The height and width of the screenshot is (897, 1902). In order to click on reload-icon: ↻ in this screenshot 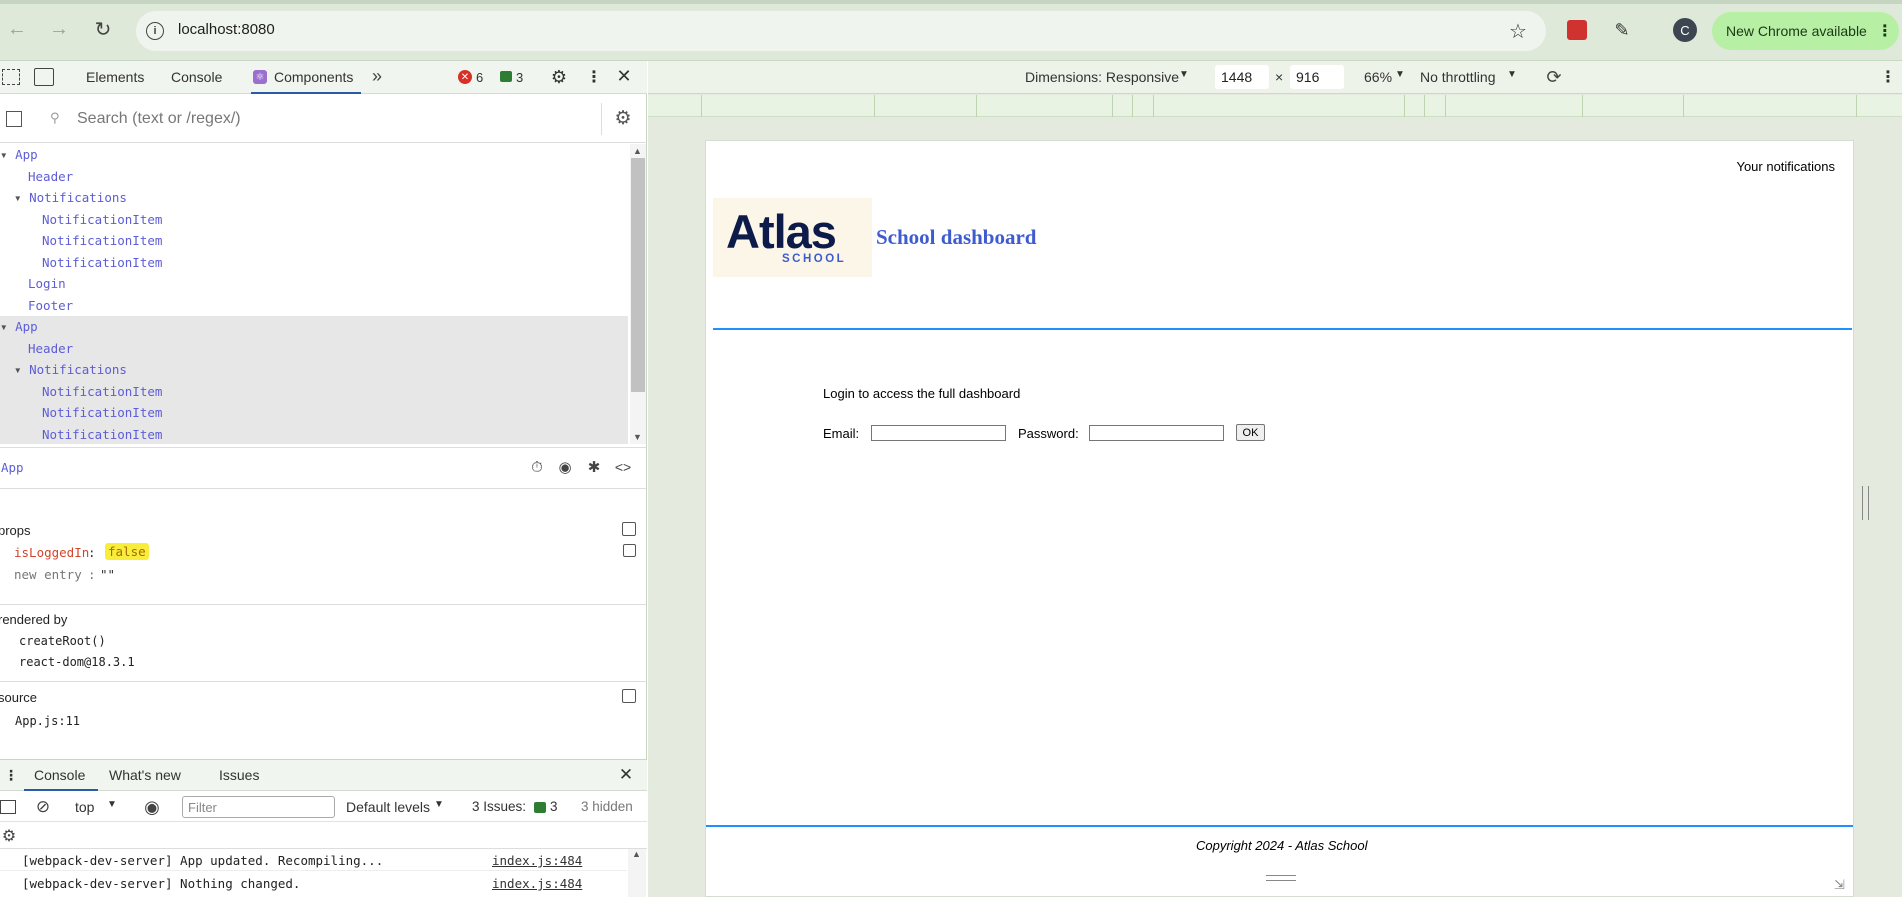, I will do `click(103, 29)`.